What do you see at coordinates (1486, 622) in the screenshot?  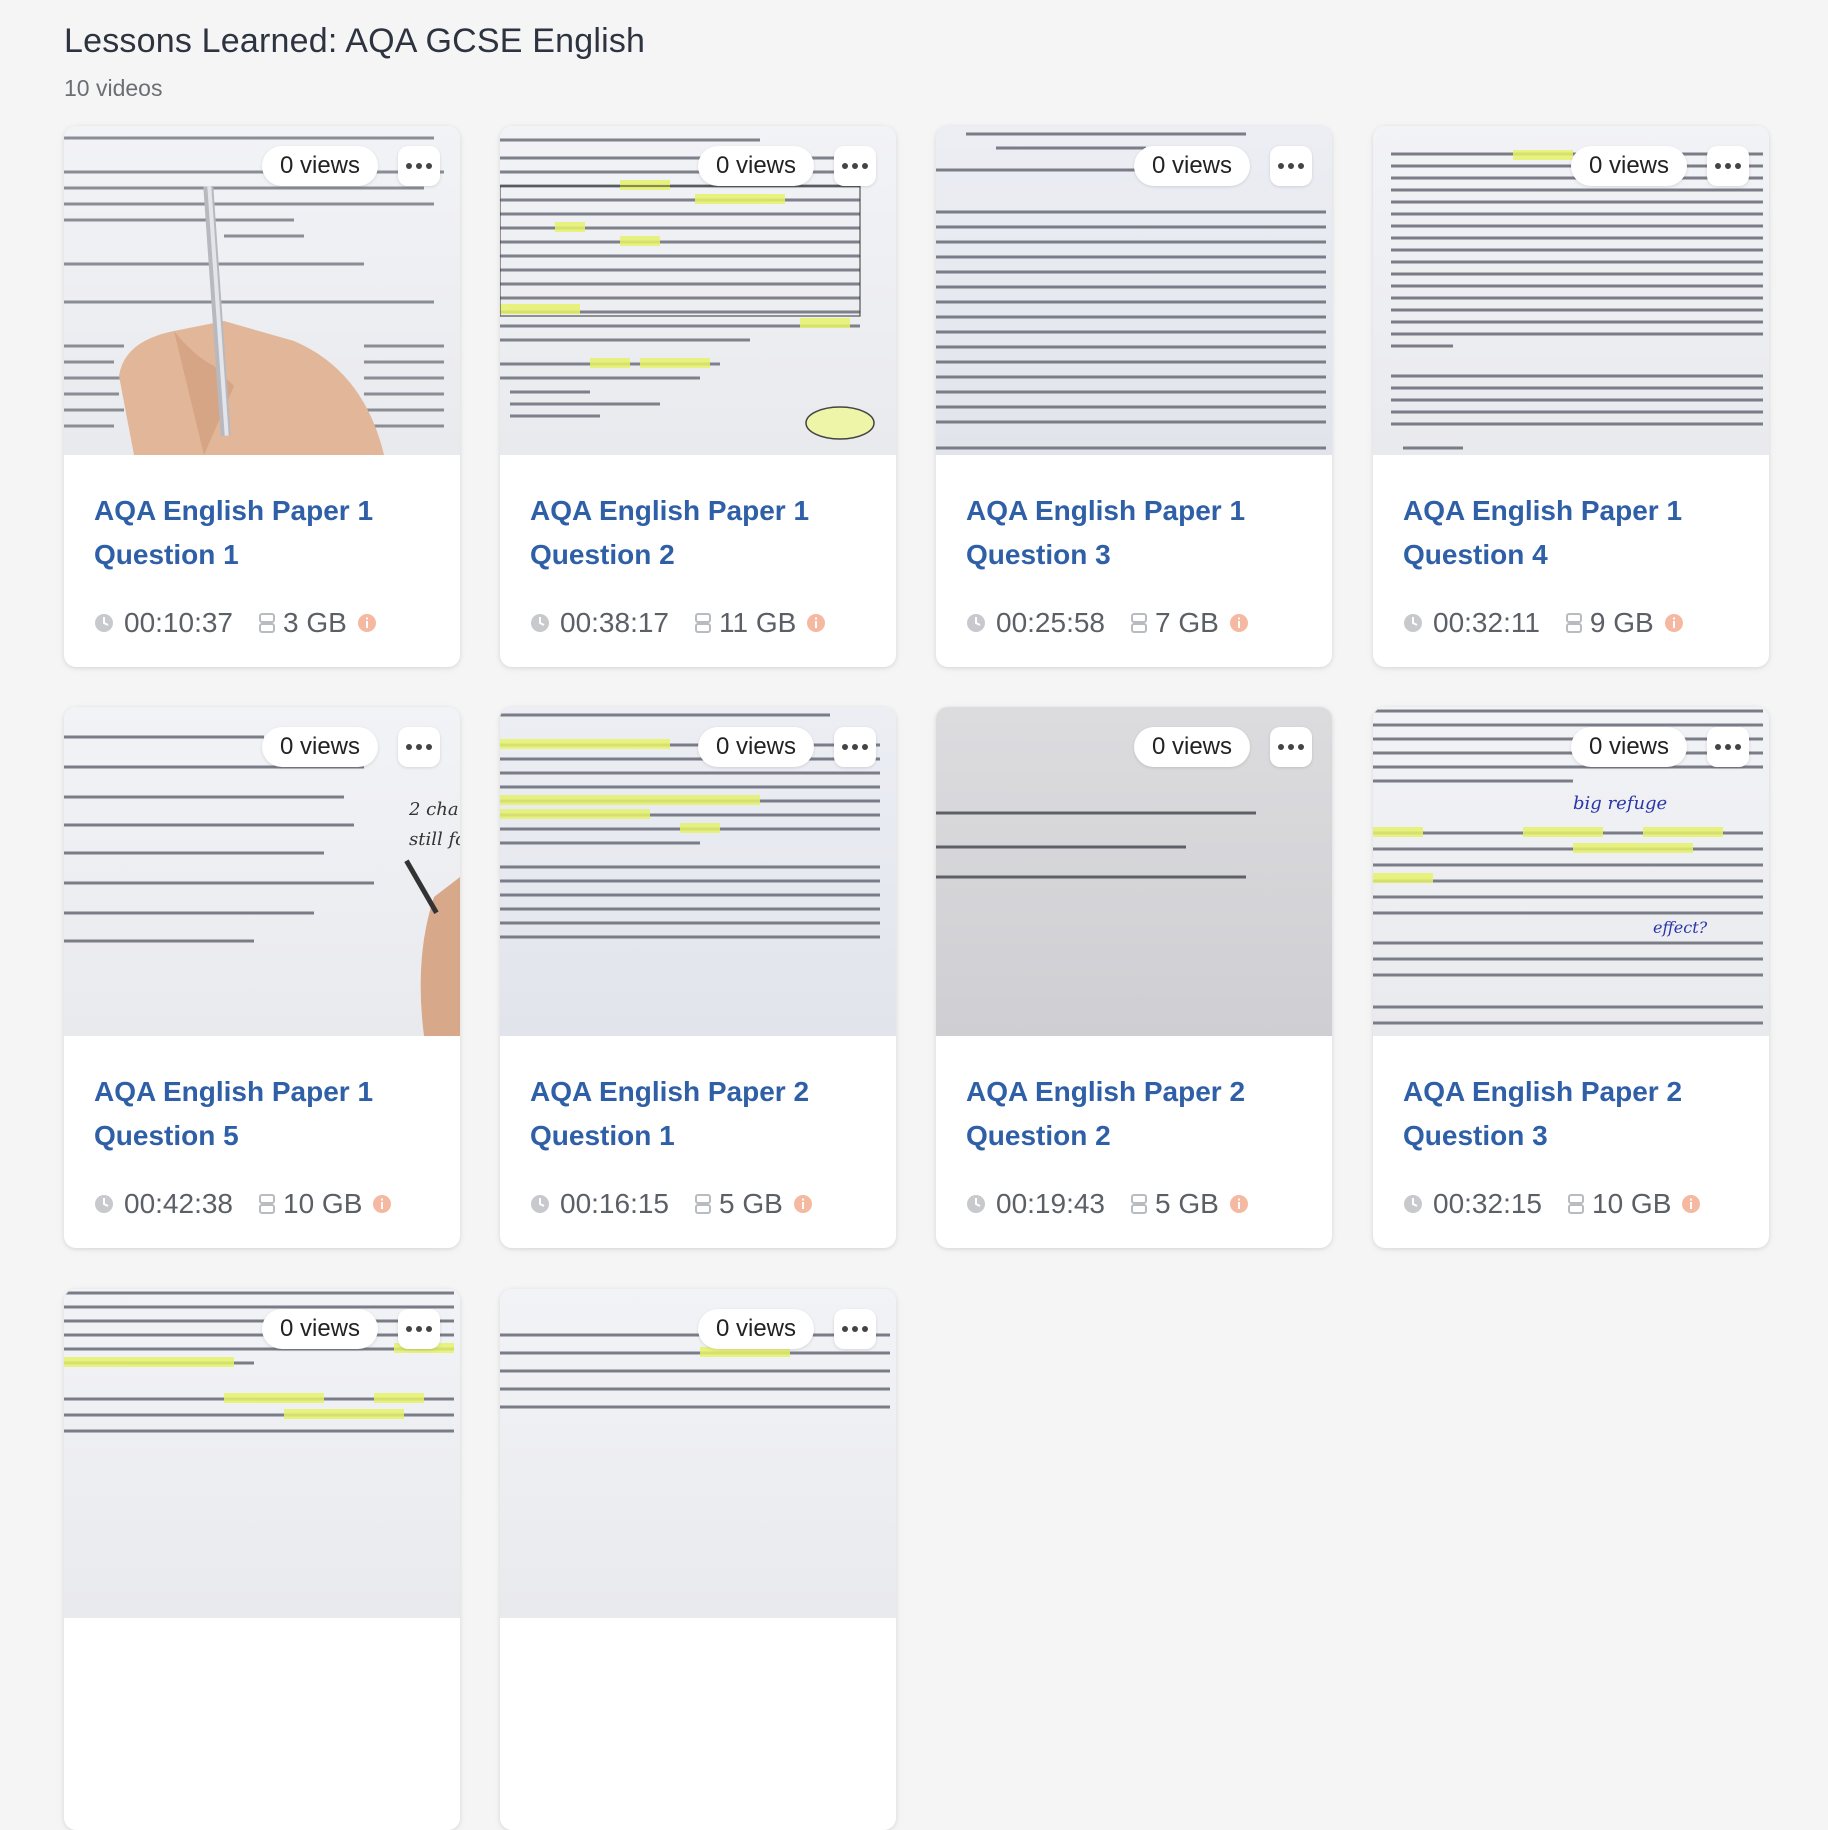 I see `video-duration: 00:32:11` at bounding box center [1486, 622].